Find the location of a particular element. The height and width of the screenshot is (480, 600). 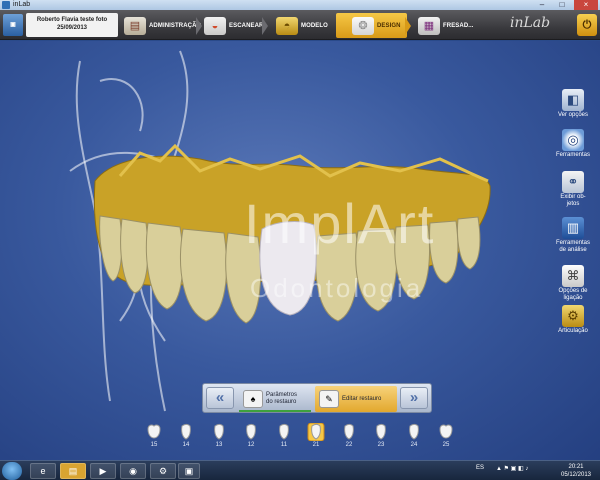

tooth-button-13: 13 is located at coordinates (219, 435).